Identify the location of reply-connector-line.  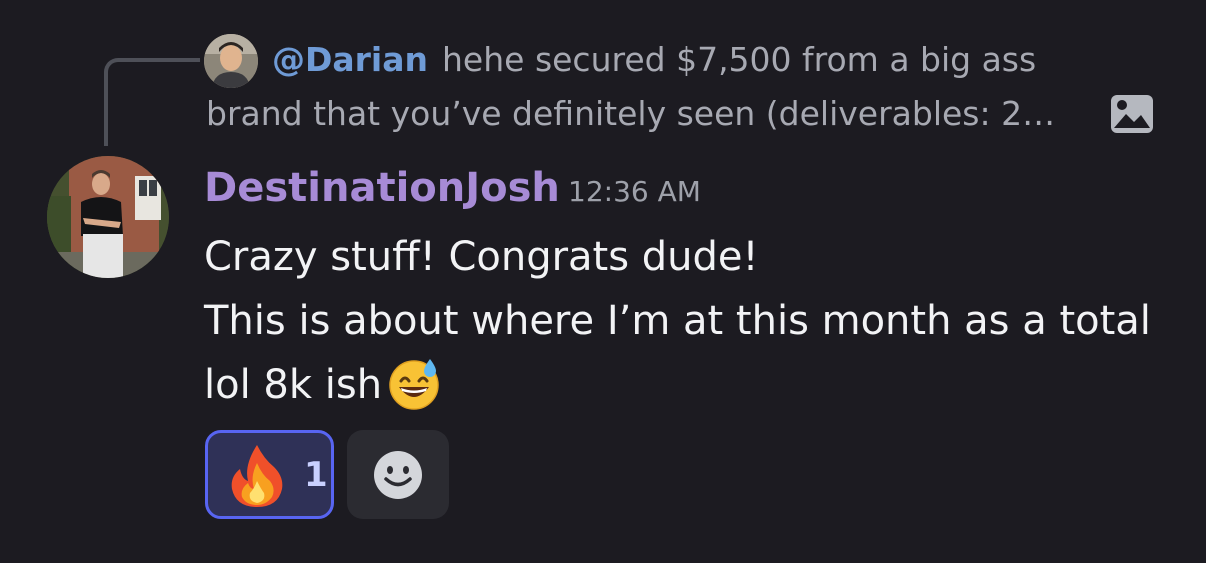
(152, 102).